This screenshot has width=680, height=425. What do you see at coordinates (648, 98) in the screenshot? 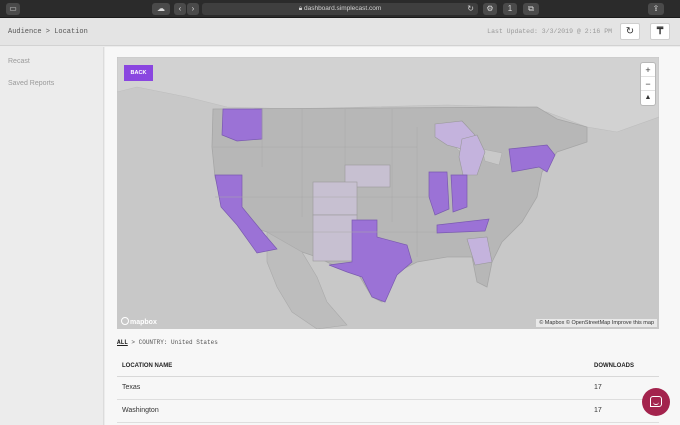
I see `compass-button: ▲` at bounding box center [648, 98].